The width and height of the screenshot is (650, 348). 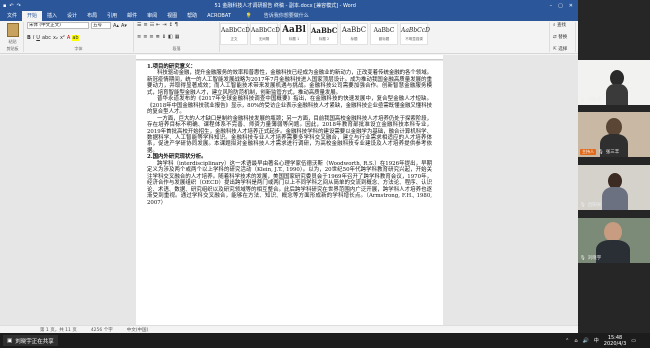 I want to click on tab-mailings: 邮件, so click(x=132, y=16).